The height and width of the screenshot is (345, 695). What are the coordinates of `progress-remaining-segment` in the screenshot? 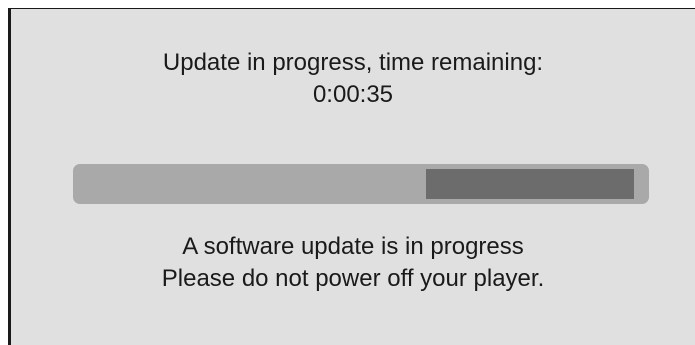 It's located at (530, 184).